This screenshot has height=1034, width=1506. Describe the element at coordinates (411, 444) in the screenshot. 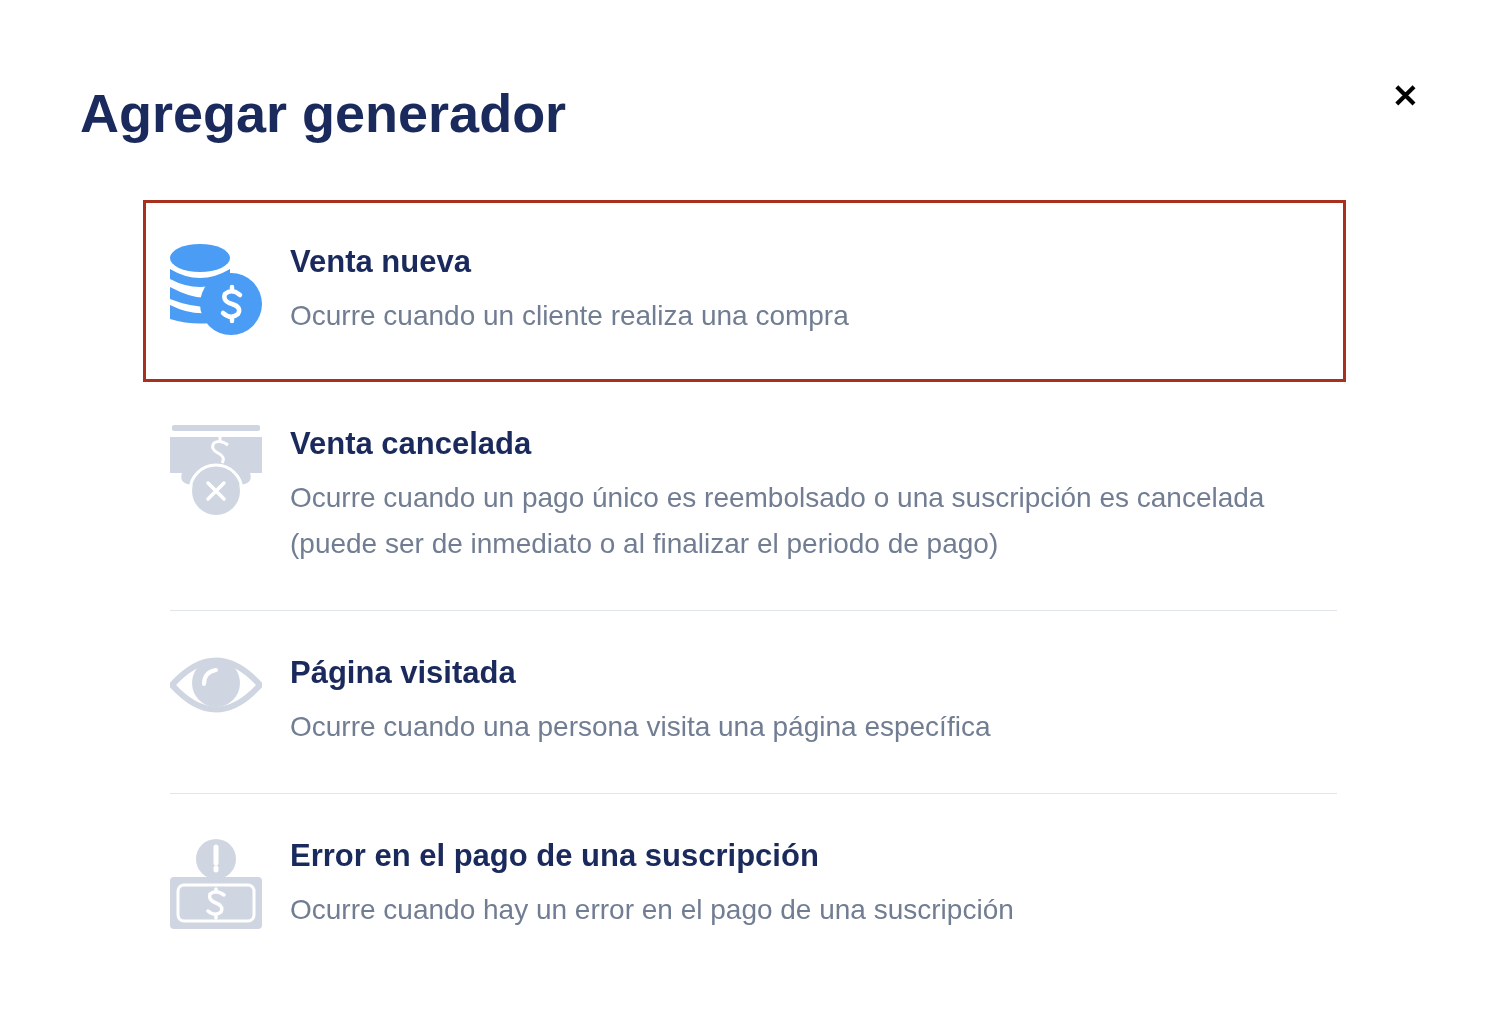

I see `trigger-title: Venta cancelada` at that location.